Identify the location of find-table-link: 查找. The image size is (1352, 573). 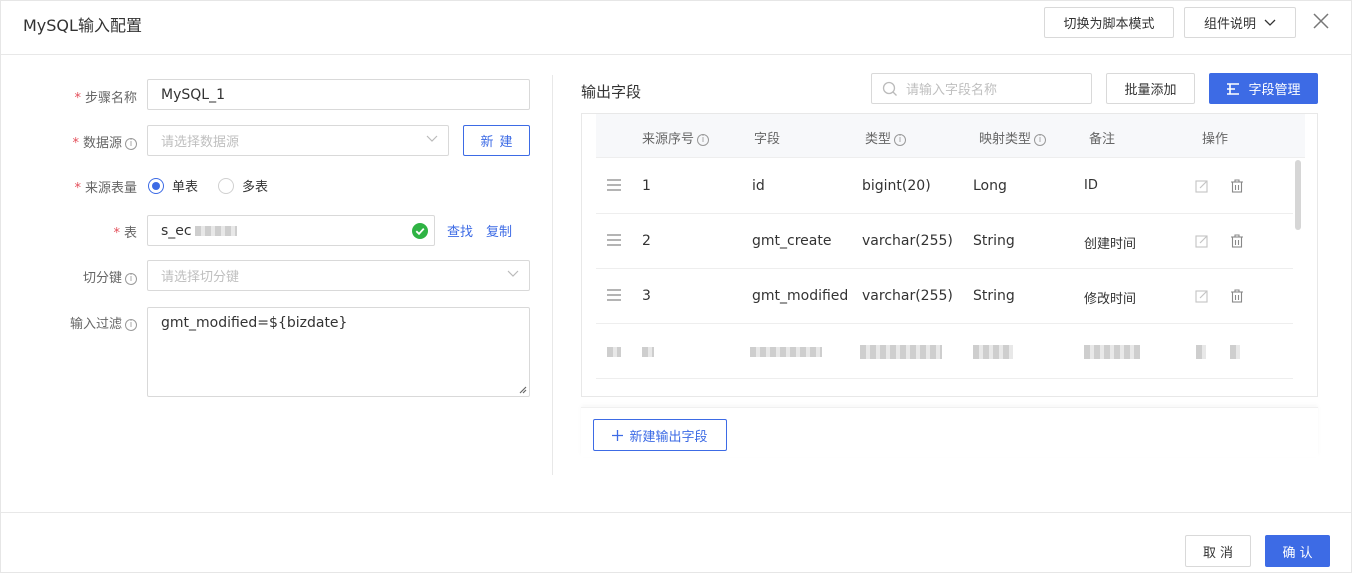
(460, 230).